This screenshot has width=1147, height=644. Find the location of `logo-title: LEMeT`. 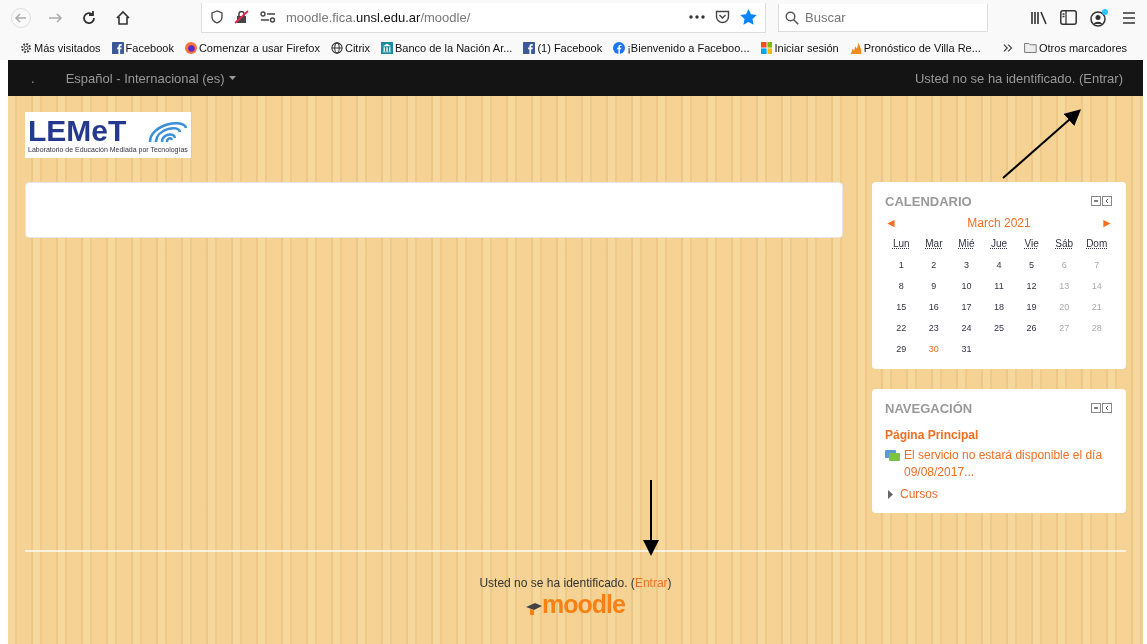

logo-title: LEMeT is located at coordinates (77, 131).